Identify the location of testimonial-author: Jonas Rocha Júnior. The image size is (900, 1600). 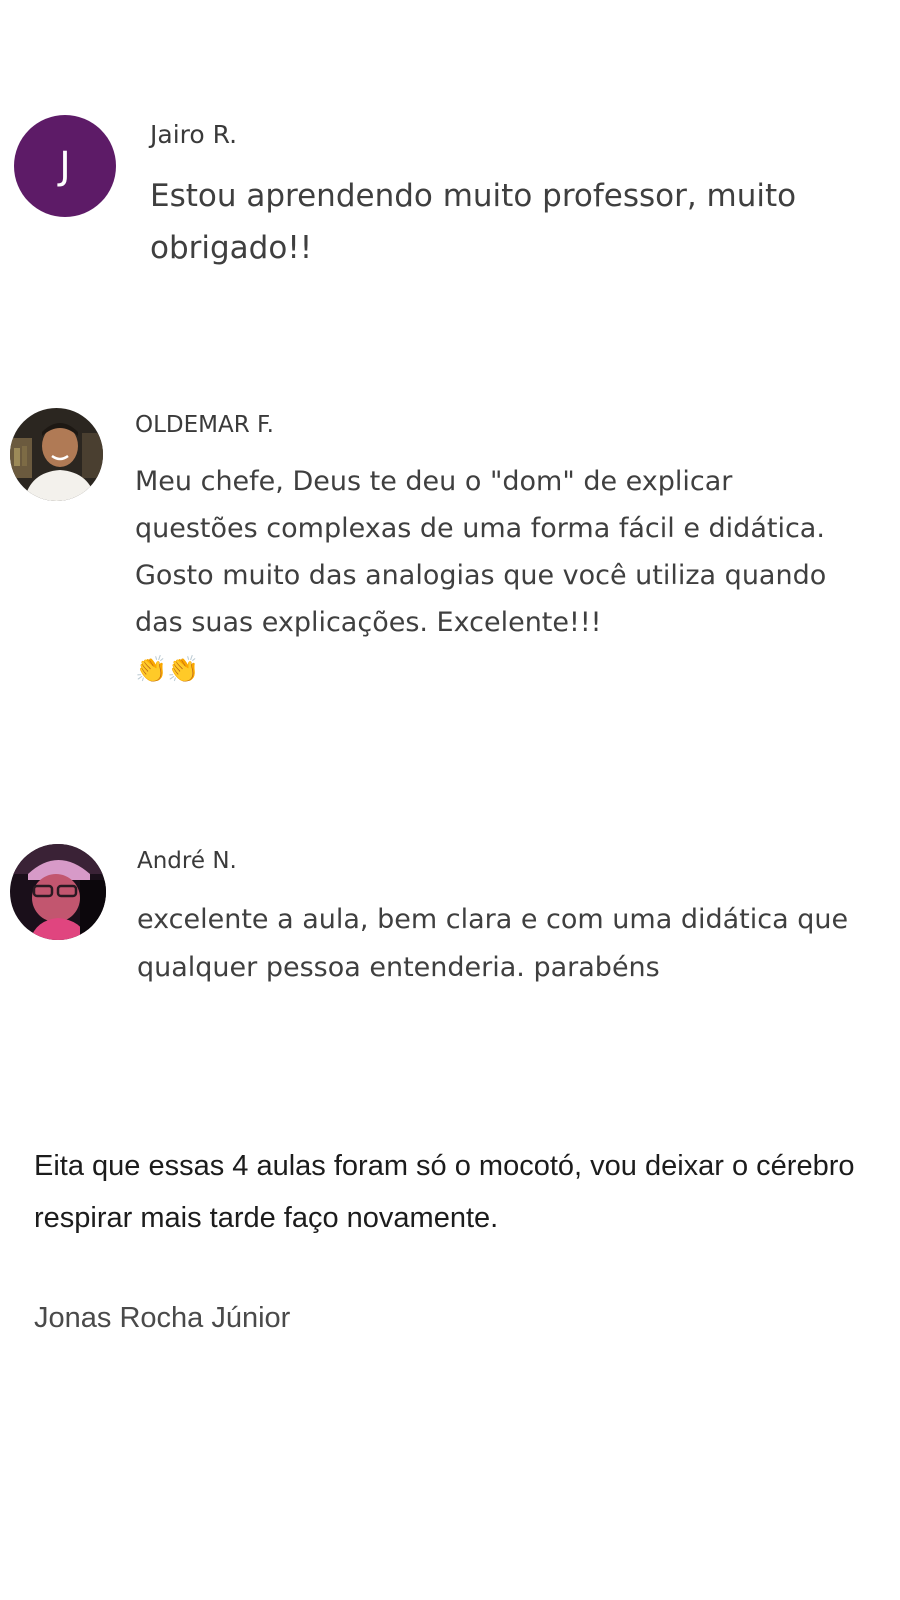
(162, 1318).